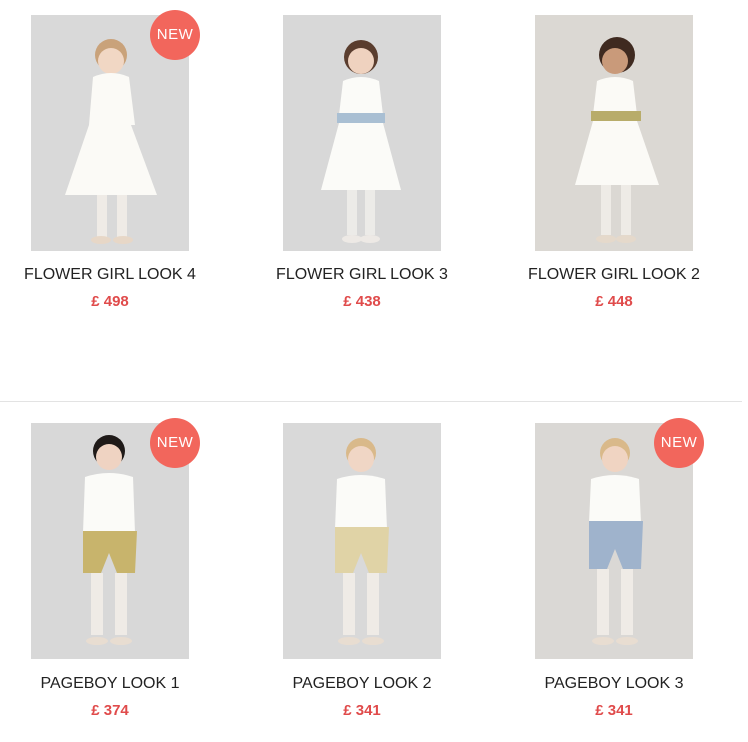 This screenshot has width=748, height=742. What do you see at coordinates (362, 684) in the screenshot?
I see `product-title: PAGEBOY LOOK 2` at bounding box center [362, 684].